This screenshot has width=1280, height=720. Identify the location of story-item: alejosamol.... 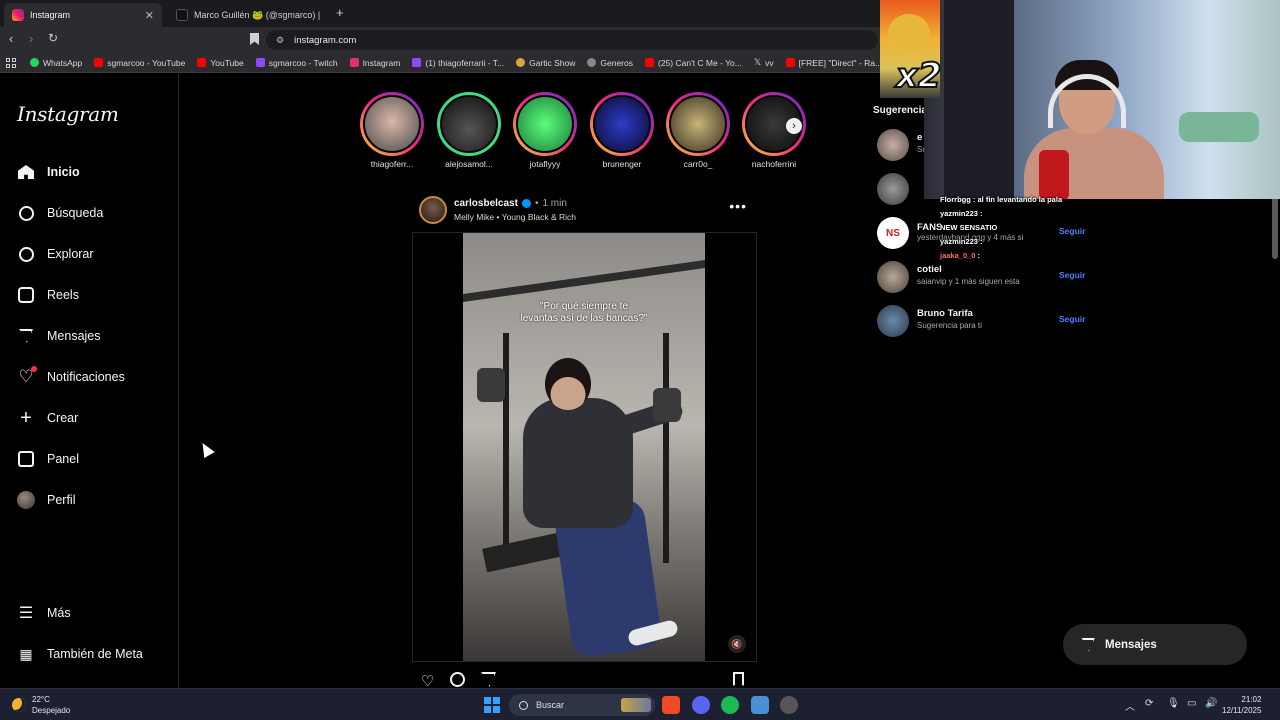
(469, 130).